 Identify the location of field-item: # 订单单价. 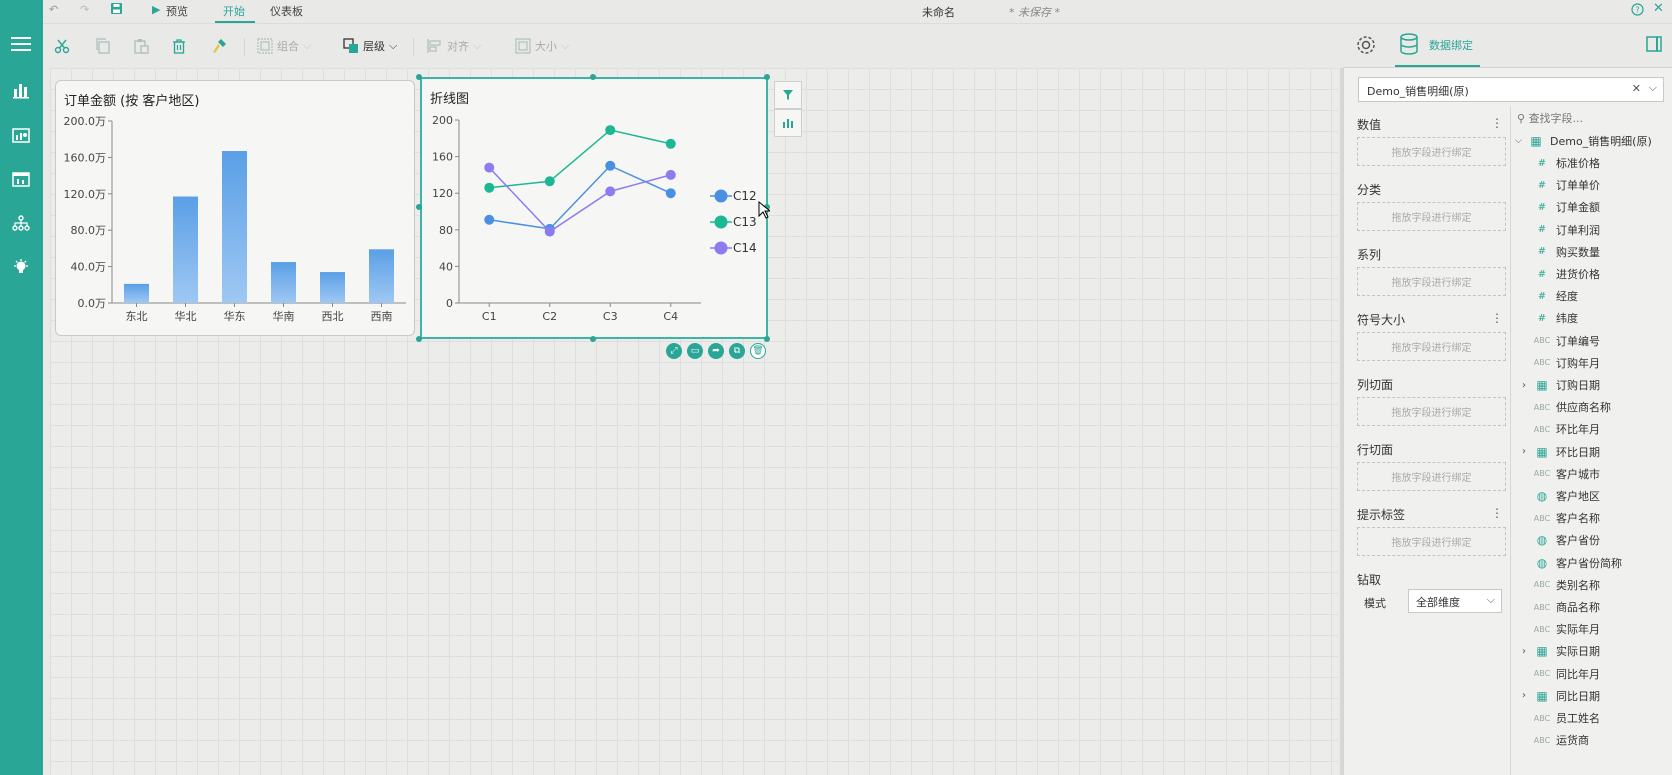
(1593, 185).